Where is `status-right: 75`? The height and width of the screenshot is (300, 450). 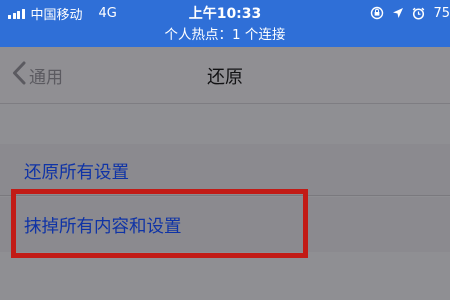
status-right: 75 is located at coordinates (410, 13).